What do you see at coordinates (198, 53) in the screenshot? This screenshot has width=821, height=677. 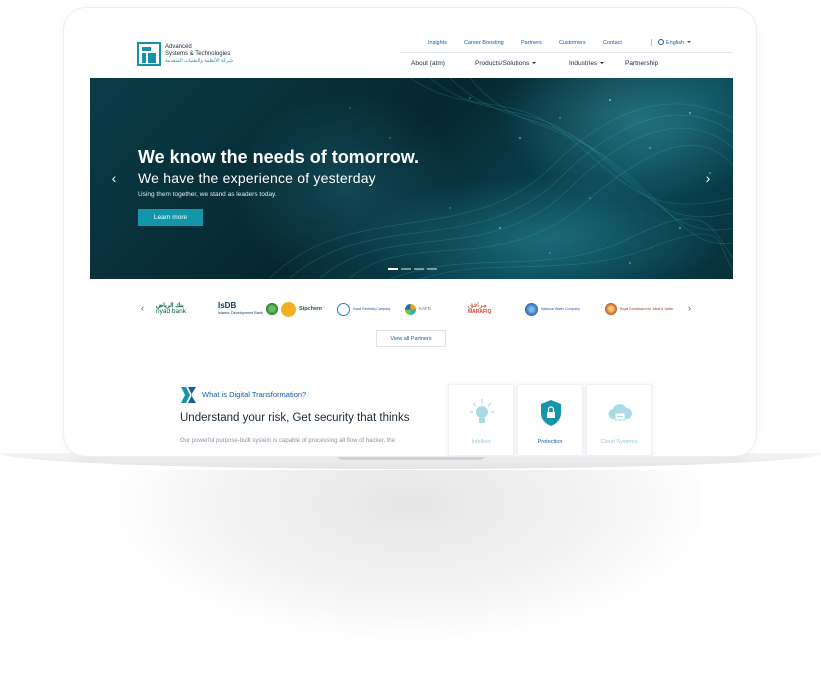 I see `brand-name-line2: Systems & Technologies` at bounding box center [198, 53].